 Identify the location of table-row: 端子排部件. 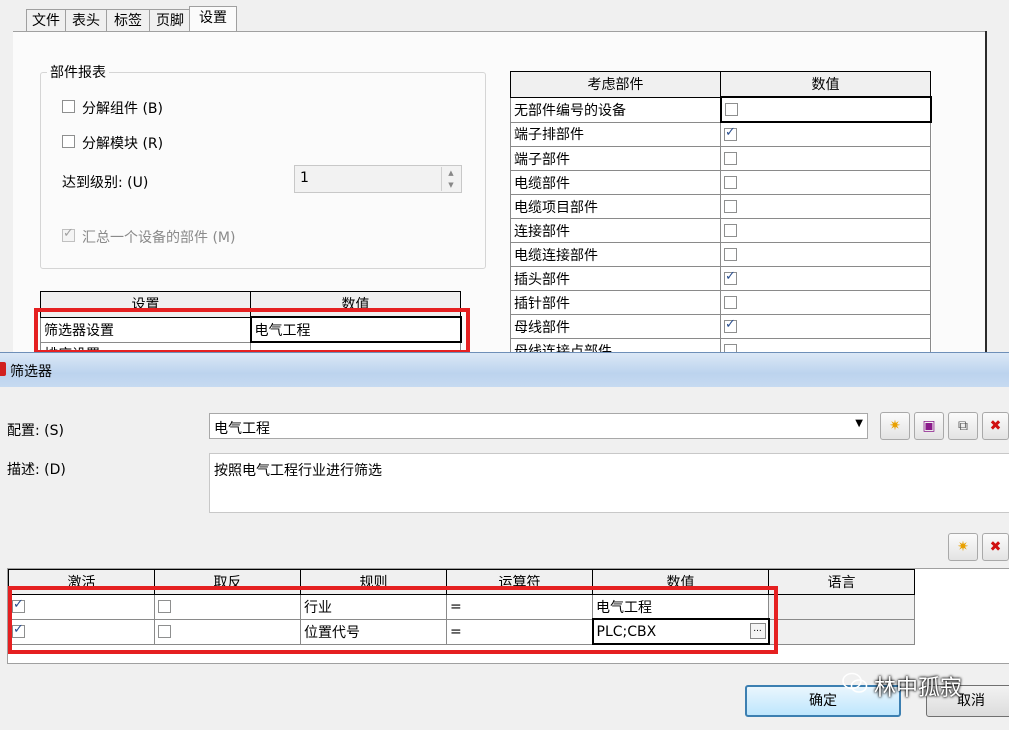
(720, 134).